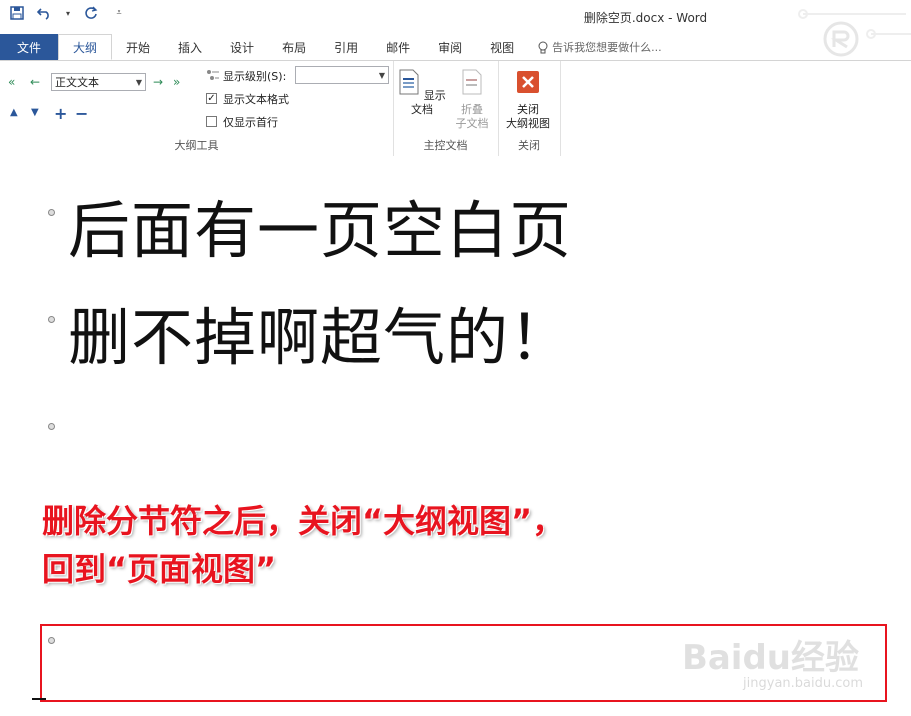 This screenshot has height=716, width=911. I want to click on show-first-line-checkbox, so click(211, 121).